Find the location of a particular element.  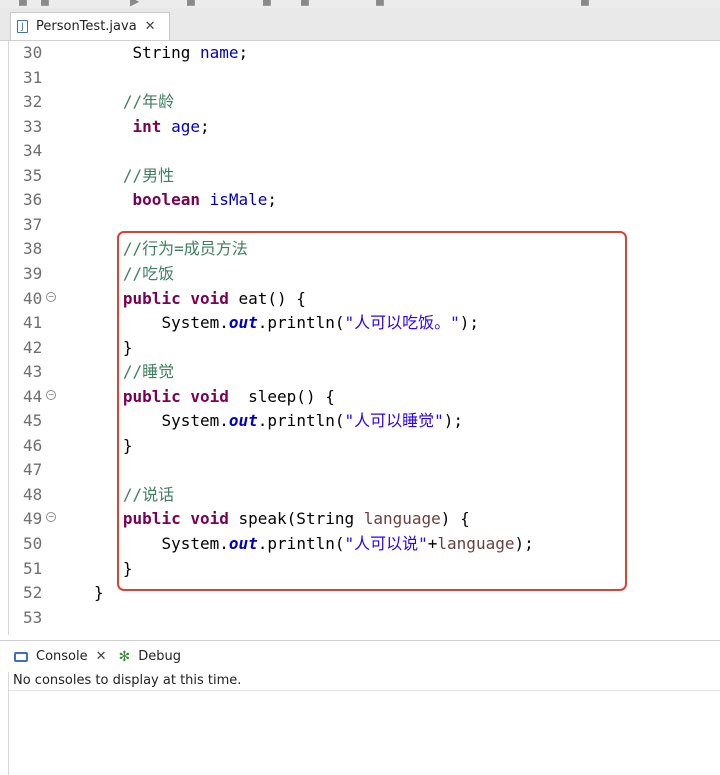

code-text: System.out.println("人可以说"+language); is located at coordinates (314, 544).